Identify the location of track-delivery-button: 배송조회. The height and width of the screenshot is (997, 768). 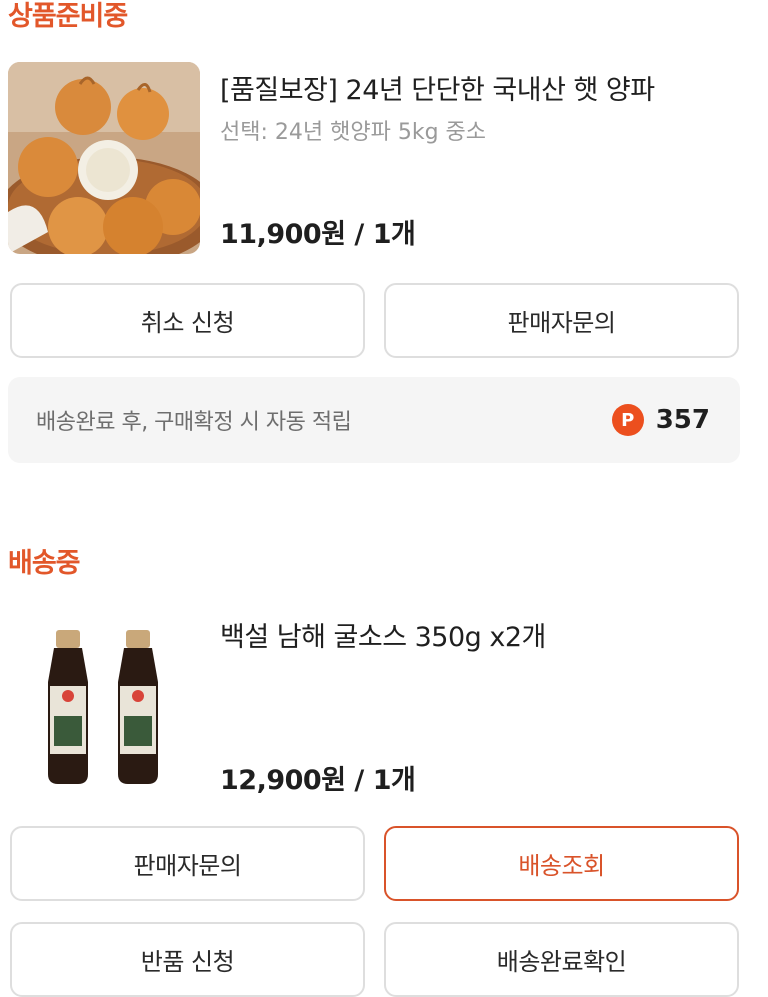
(561, 863).